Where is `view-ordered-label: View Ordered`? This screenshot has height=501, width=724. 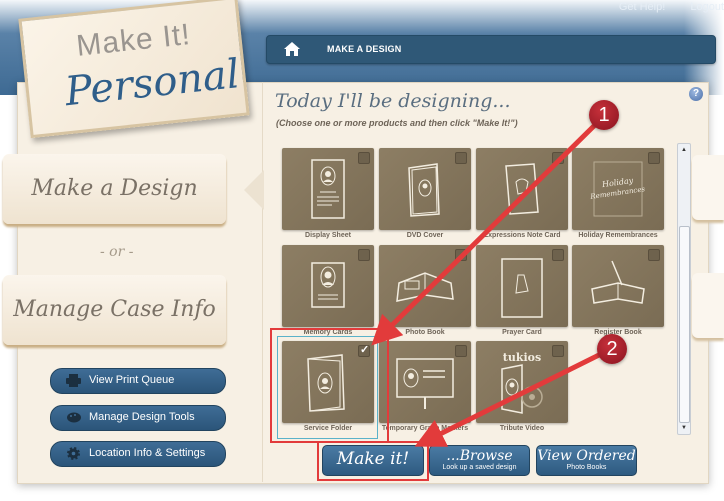
view-ordered-label: View Ordered is located at coordinates (586, 456).